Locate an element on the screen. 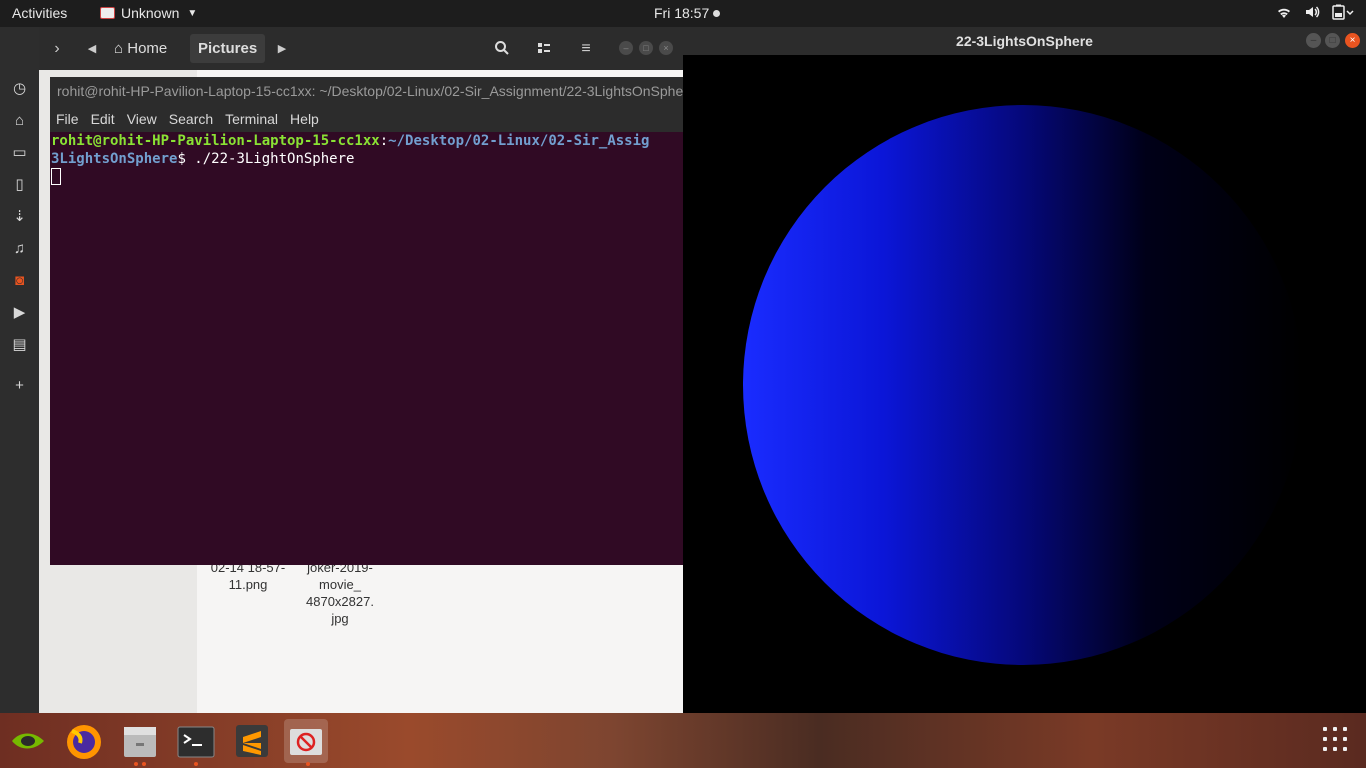 The width and height of the screenshot is (1366, 768). path-scroll-right-button: ▶ is located at coordinates (282, 49).